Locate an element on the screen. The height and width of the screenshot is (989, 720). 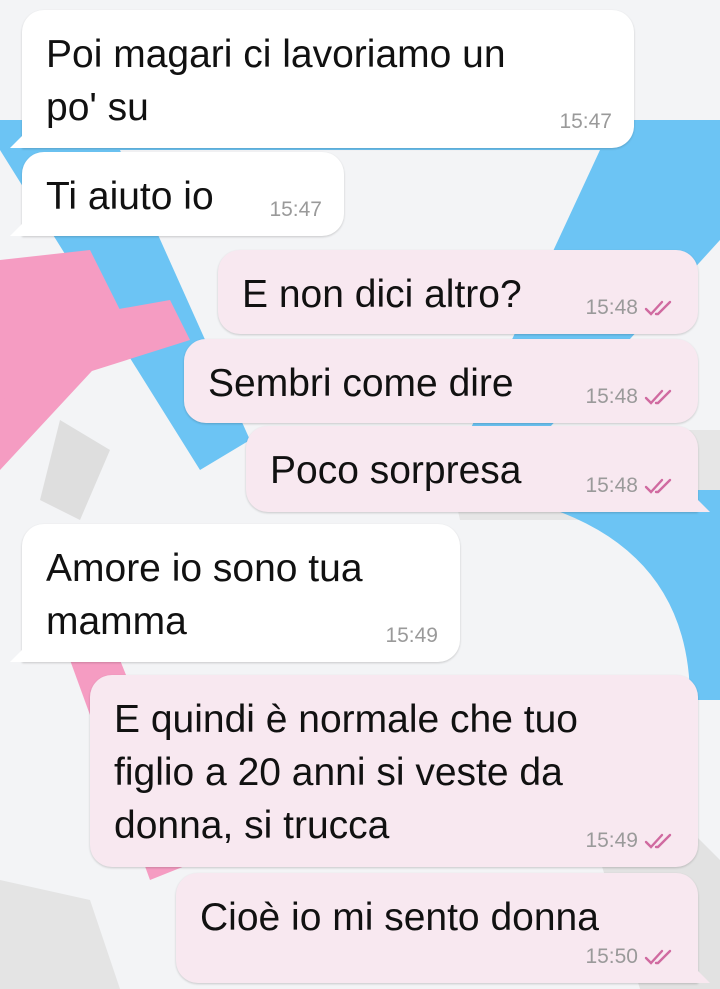
message-text: Amore io sono tua mamma is located at coordinates (204, 595).